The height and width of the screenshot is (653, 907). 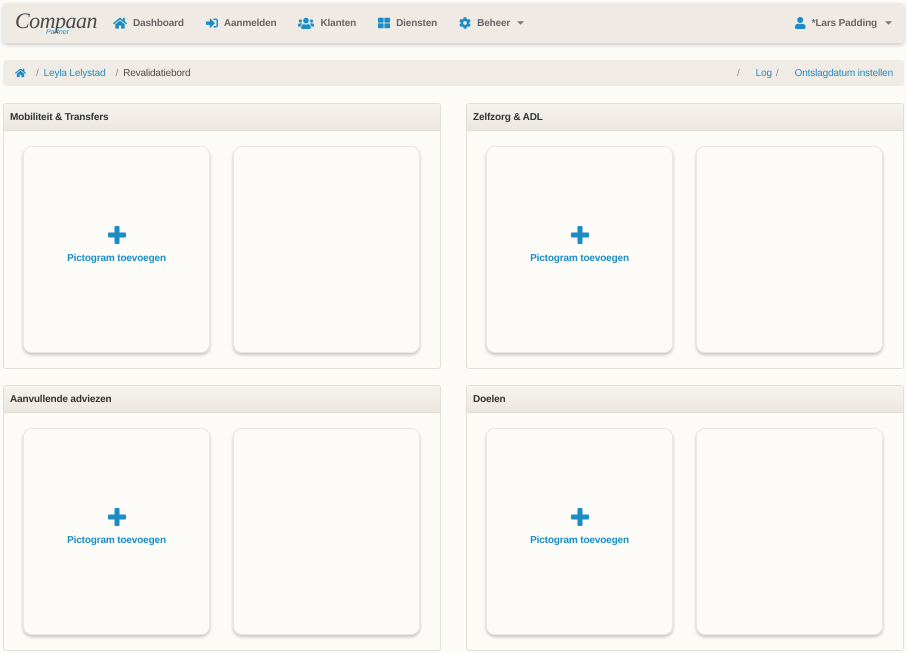 I want to click on panel-header: Aanvullende adviezen, so click(x=222, y=399).